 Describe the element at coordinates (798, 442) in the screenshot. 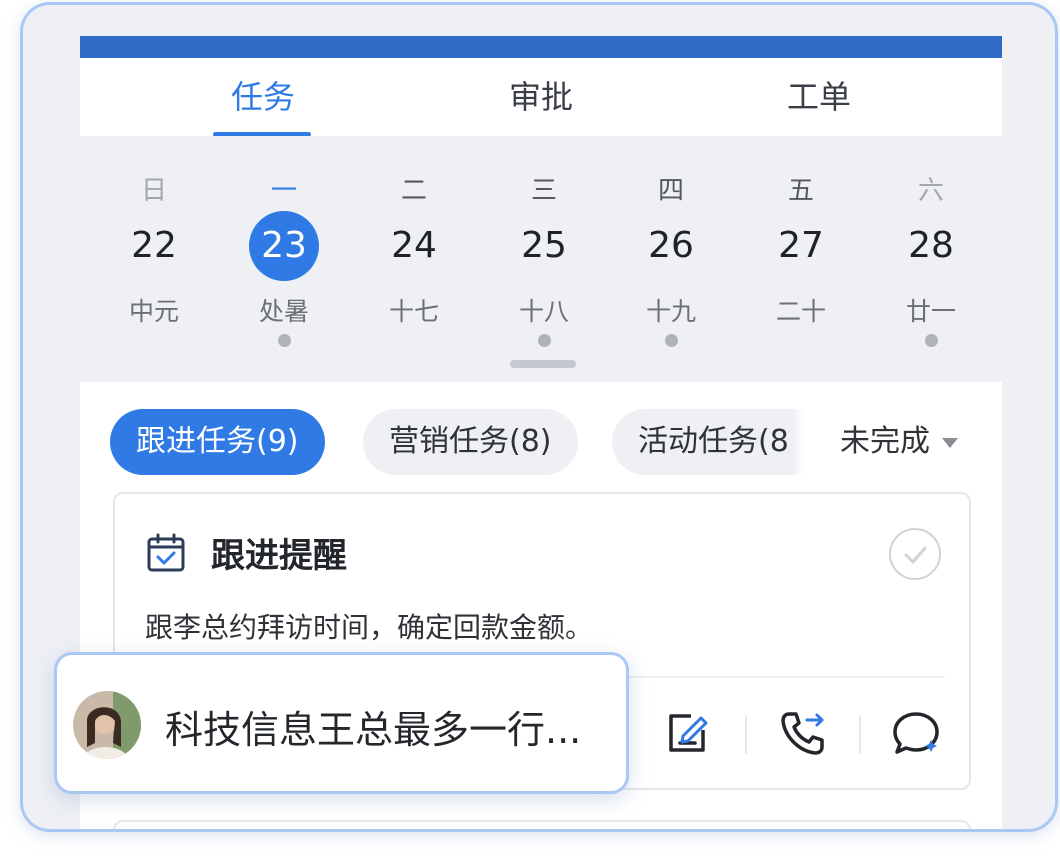

I see `chip-overflow-fade` at that location.